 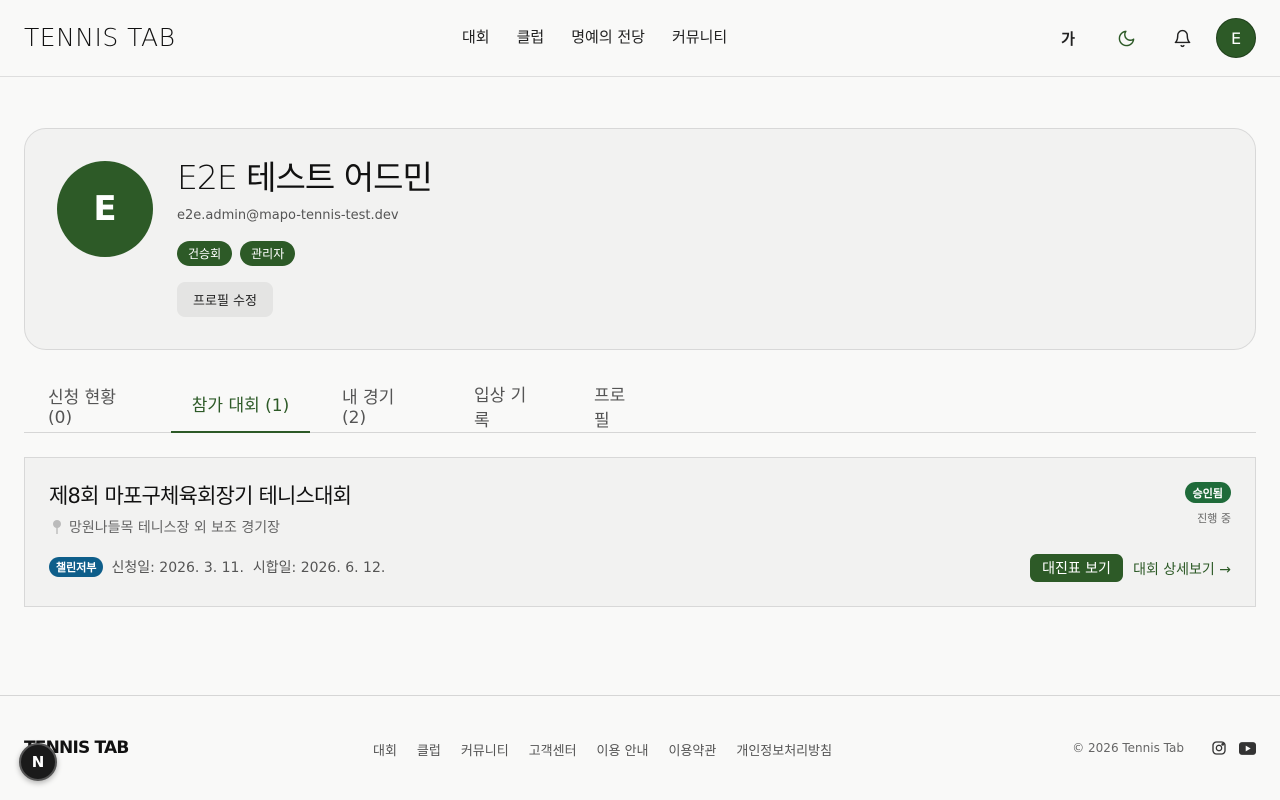 I want to click on nav-clubs: 클럽, so click(x=531, y=37).